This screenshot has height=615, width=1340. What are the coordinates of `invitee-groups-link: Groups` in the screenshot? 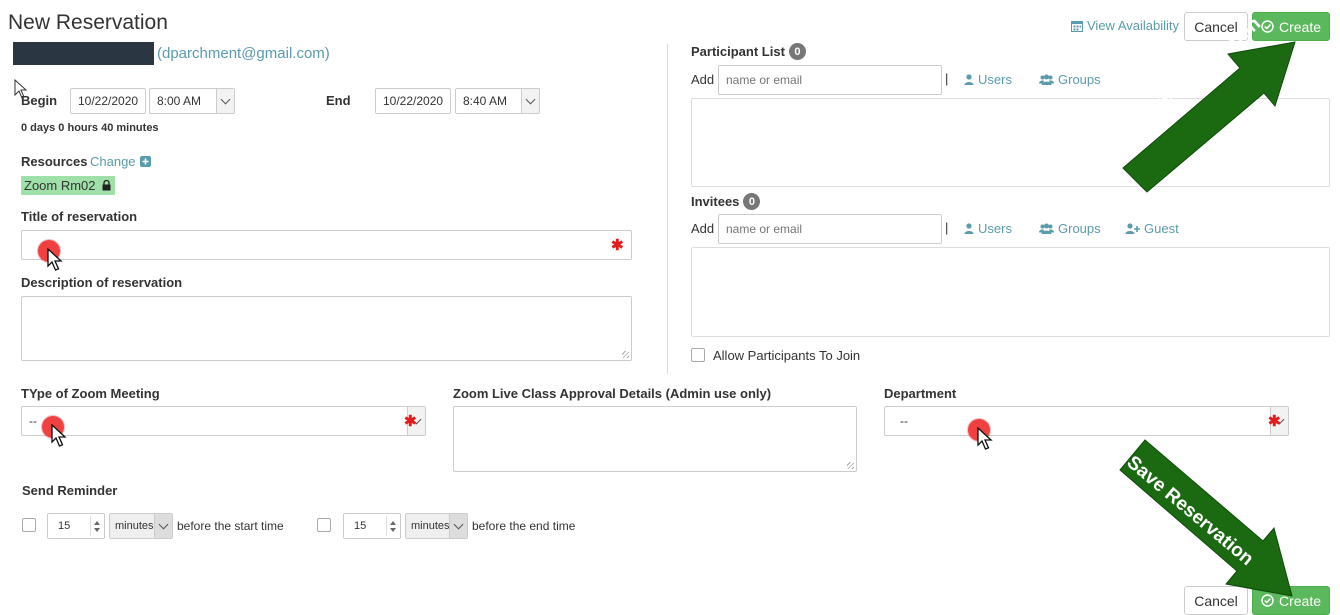 It's located at (1070, 228).